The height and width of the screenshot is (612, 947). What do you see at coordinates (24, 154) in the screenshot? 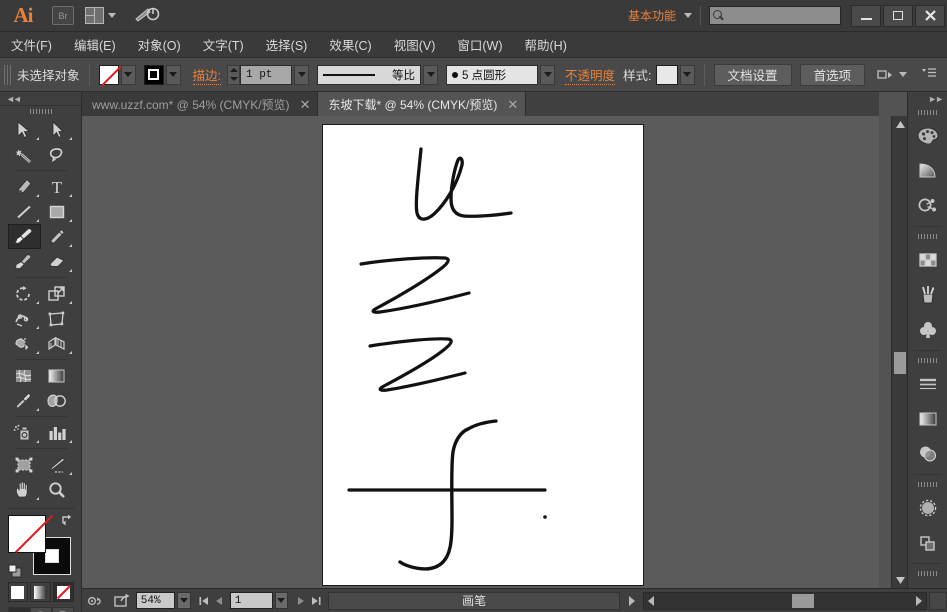
I see `magic-wand-tool` at bounding box center [24, 154].